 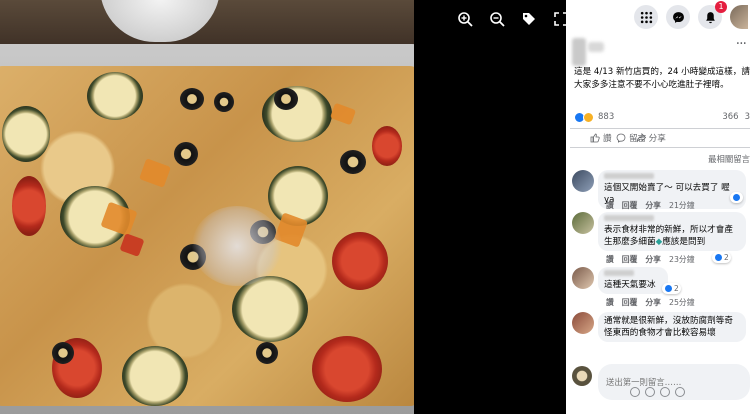 What do you see at coordinates (588, 117) in the screenshot?
I see `sad-reaction-icon` at bounding box center [588, 117].